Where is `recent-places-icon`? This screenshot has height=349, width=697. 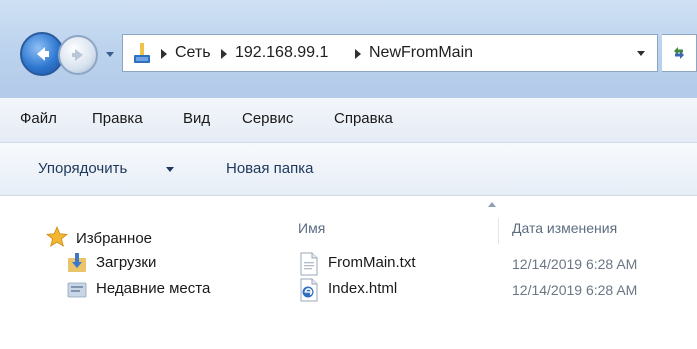 recent-places-icon is located at coordinates (77, 290).